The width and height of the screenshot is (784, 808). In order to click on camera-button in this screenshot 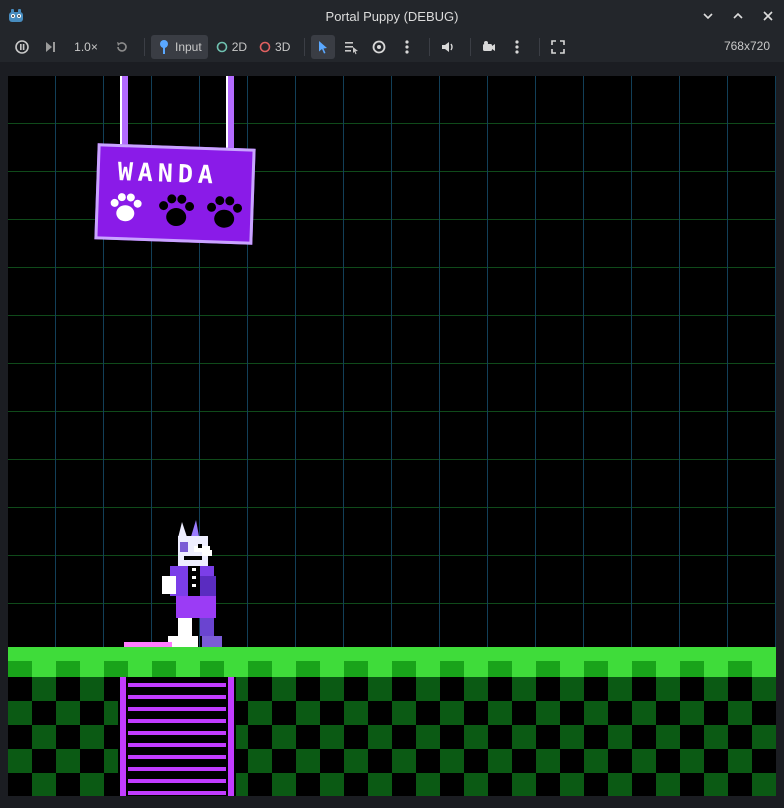, I will do `click(489, 47)`.